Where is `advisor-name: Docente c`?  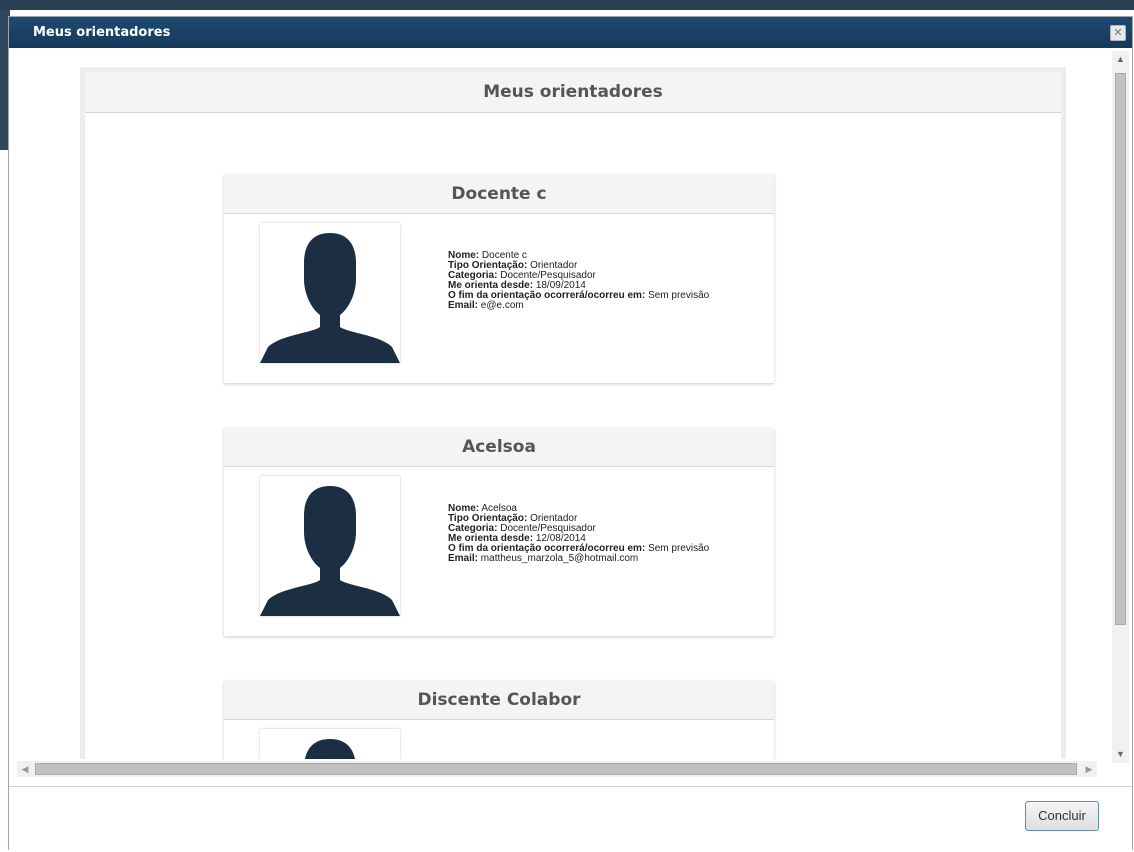
advisor-name: Docente c is located at coordinates (499, 194).